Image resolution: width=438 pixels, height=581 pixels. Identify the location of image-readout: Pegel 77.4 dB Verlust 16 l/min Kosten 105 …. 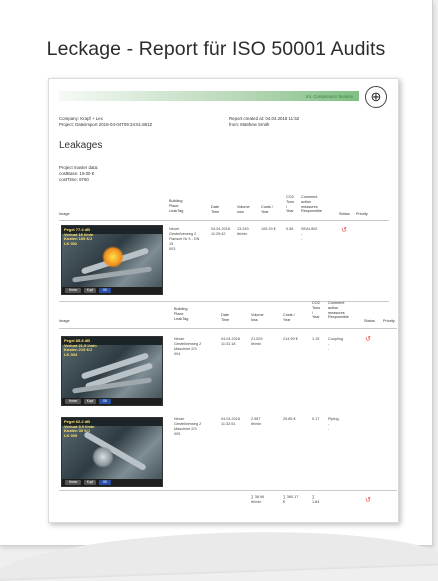
(79, 236).